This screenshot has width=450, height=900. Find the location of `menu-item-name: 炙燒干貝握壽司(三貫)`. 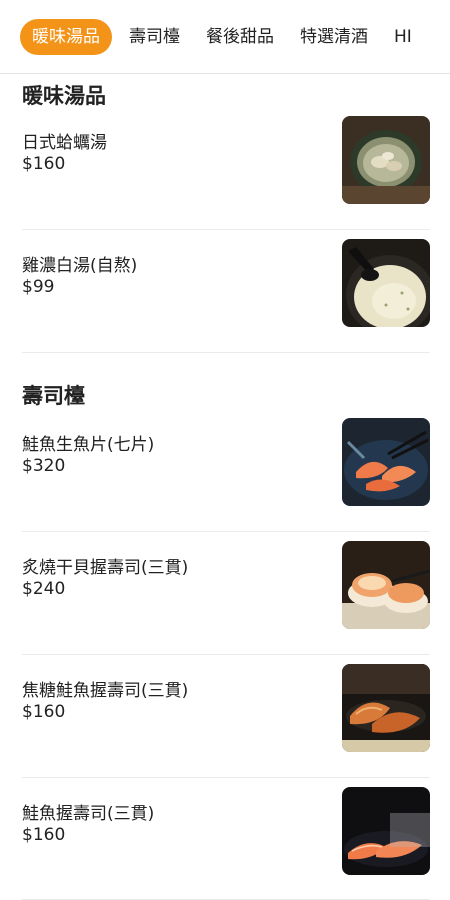

menu-item-name: 炙燒干貝握壽司(三貫) is located at coordinates (105, 568).